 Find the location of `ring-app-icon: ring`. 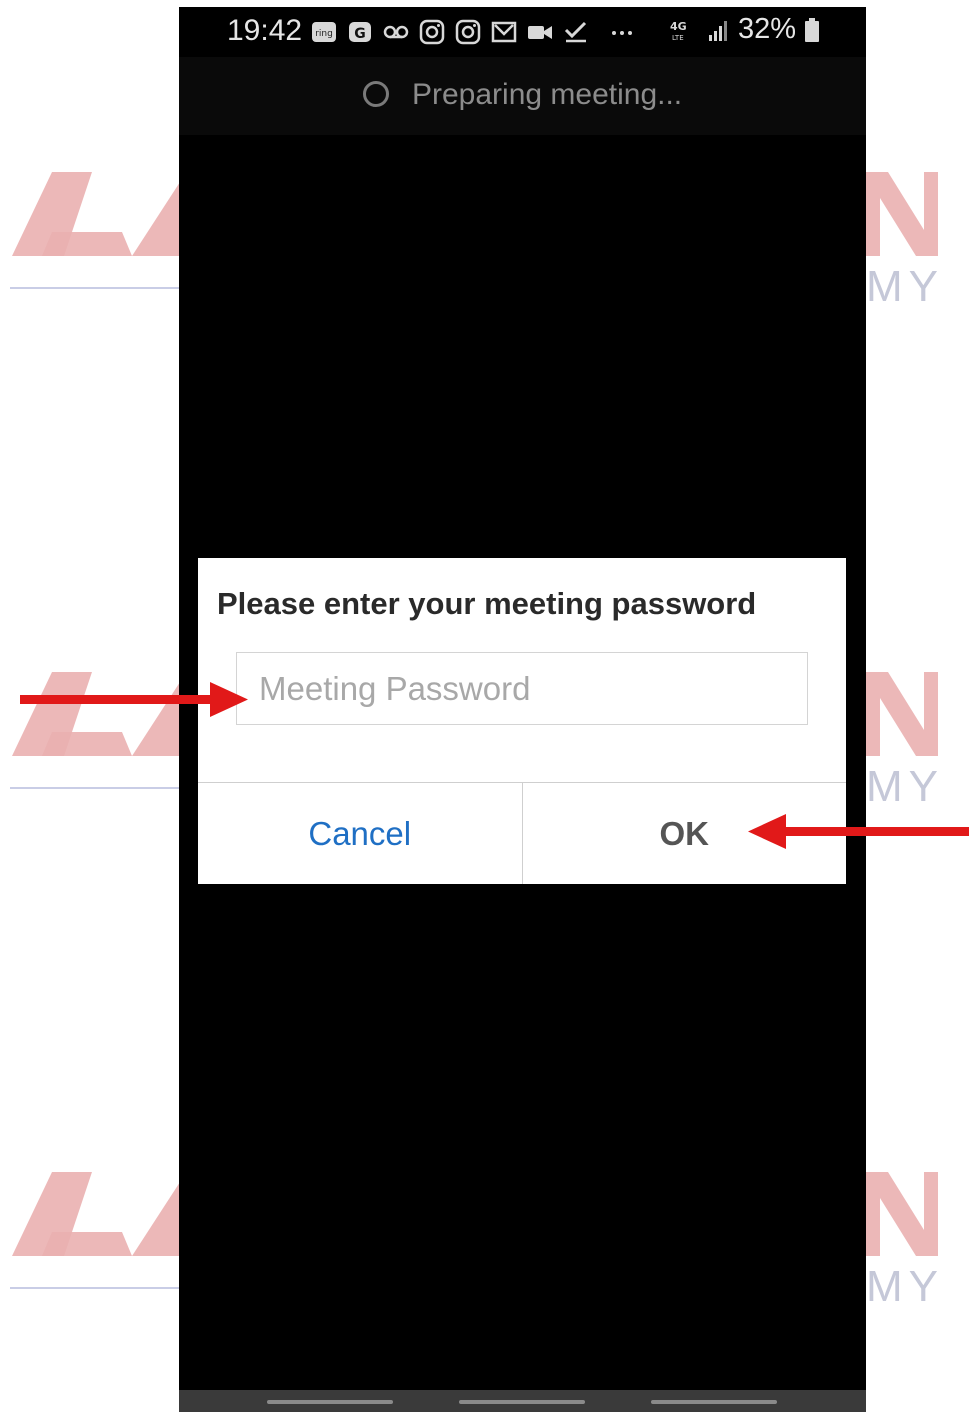

ring-app-icon: ring is located at coordinates (324, 32).